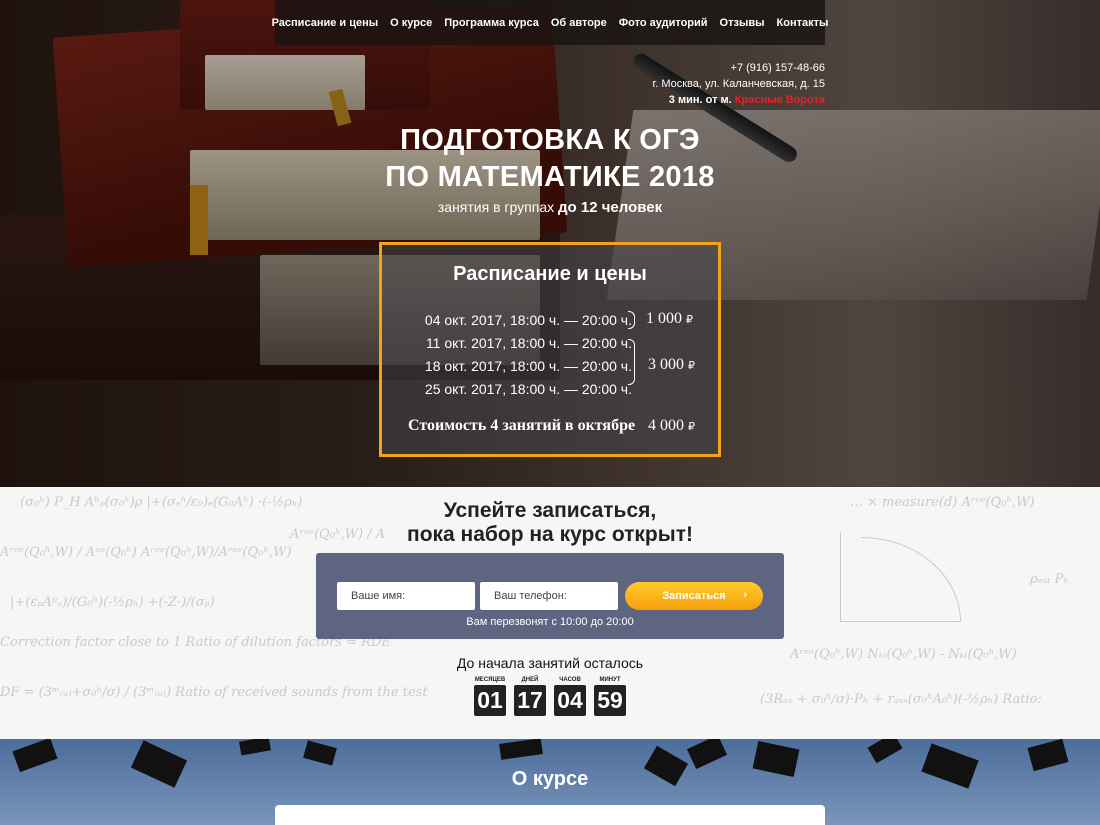 The width and height of the screenshot is (1100, 825). I want to click on price-value: 4 000, so click(666, 425).